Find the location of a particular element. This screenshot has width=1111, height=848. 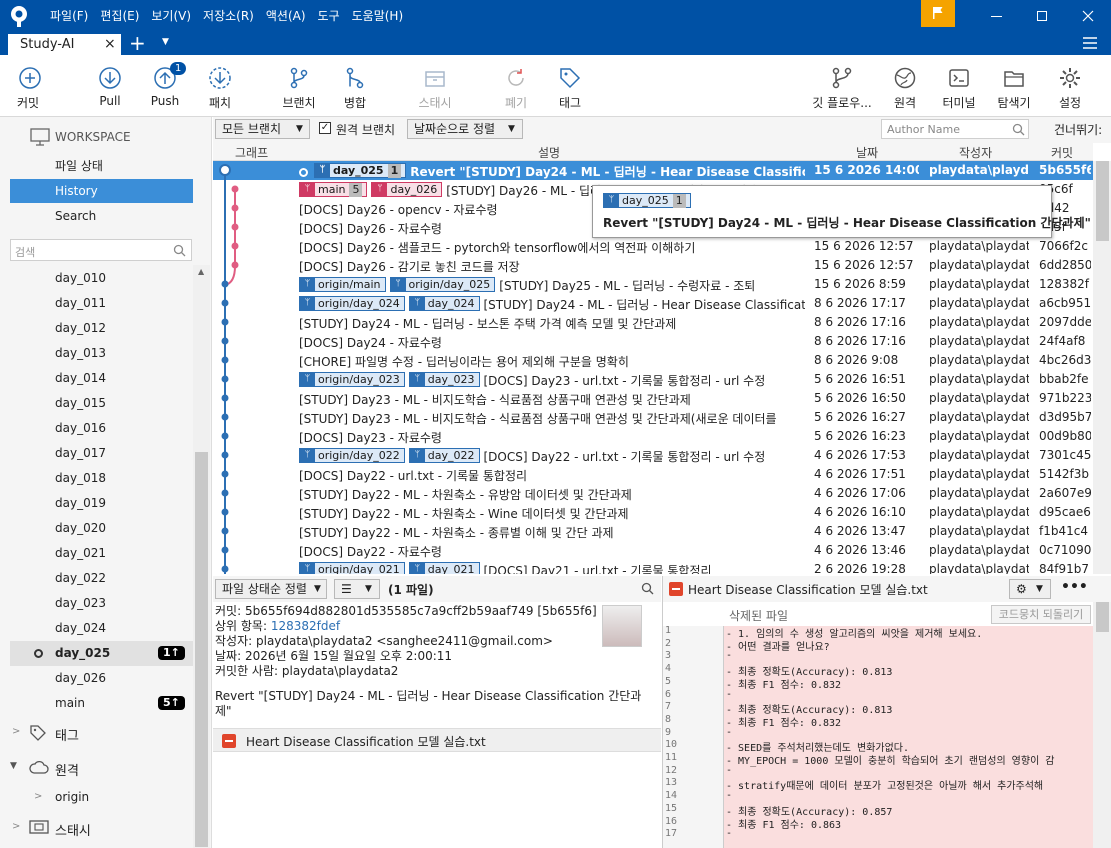

file-sort-dropdown: 파일 상태순 정렬 ▼ is located at coordinates (271, 589).